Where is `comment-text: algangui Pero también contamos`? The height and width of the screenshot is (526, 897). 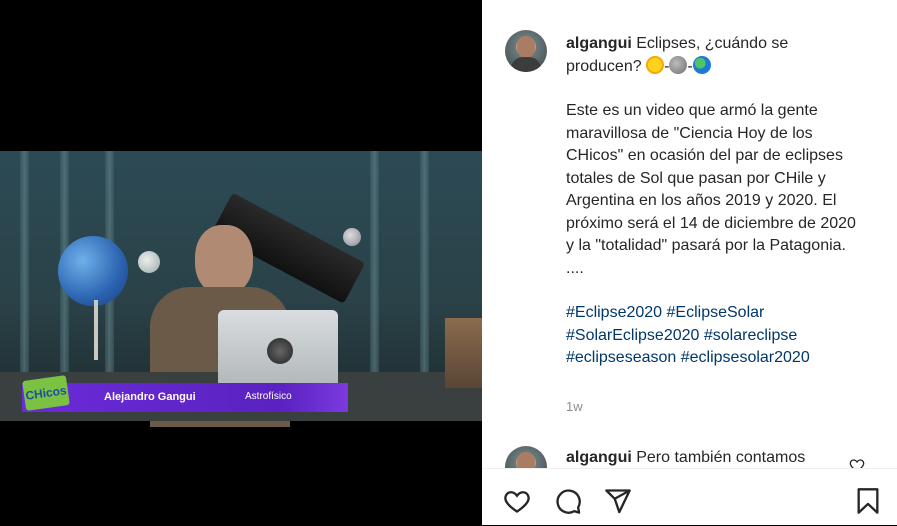
comment-text: algangui Pero también contamos is located at coordinates (686, 457).